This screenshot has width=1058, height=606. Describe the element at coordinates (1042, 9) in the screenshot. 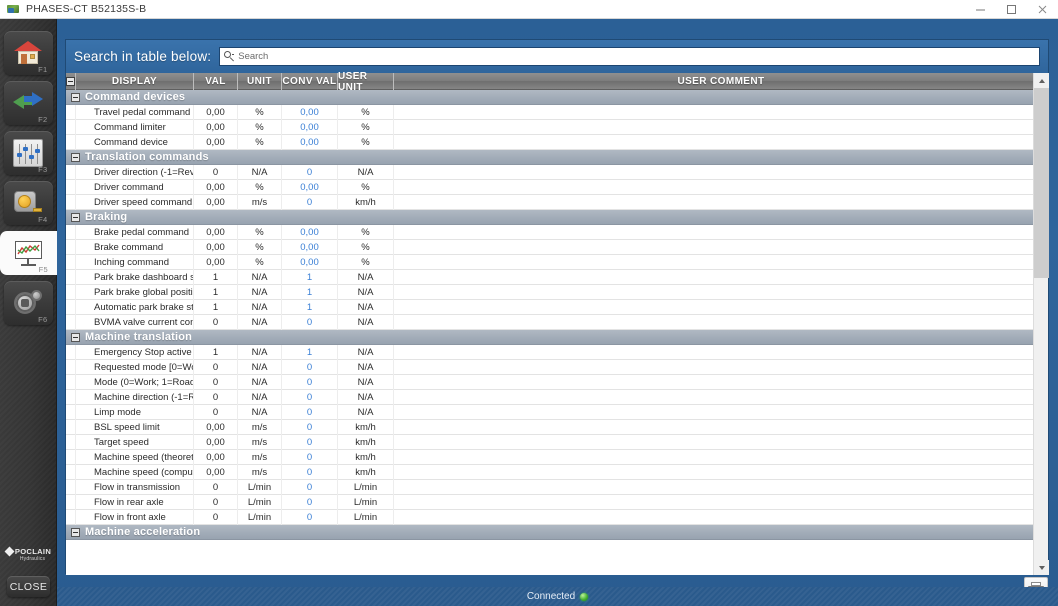

I see `close-button` at that location.